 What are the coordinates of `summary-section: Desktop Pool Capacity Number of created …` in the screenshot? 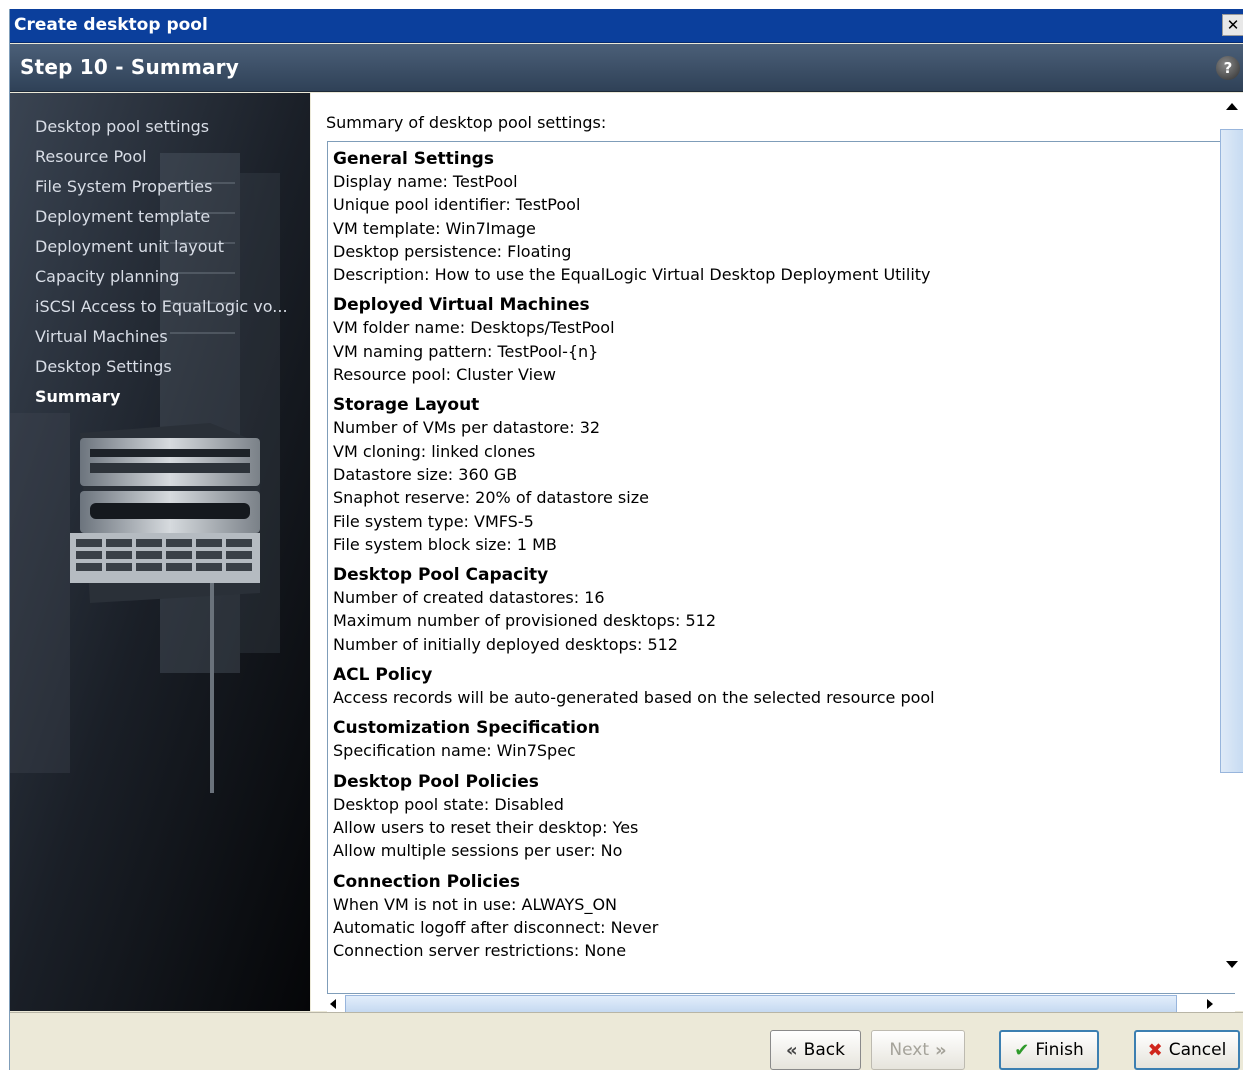 It's located at (776, 610).